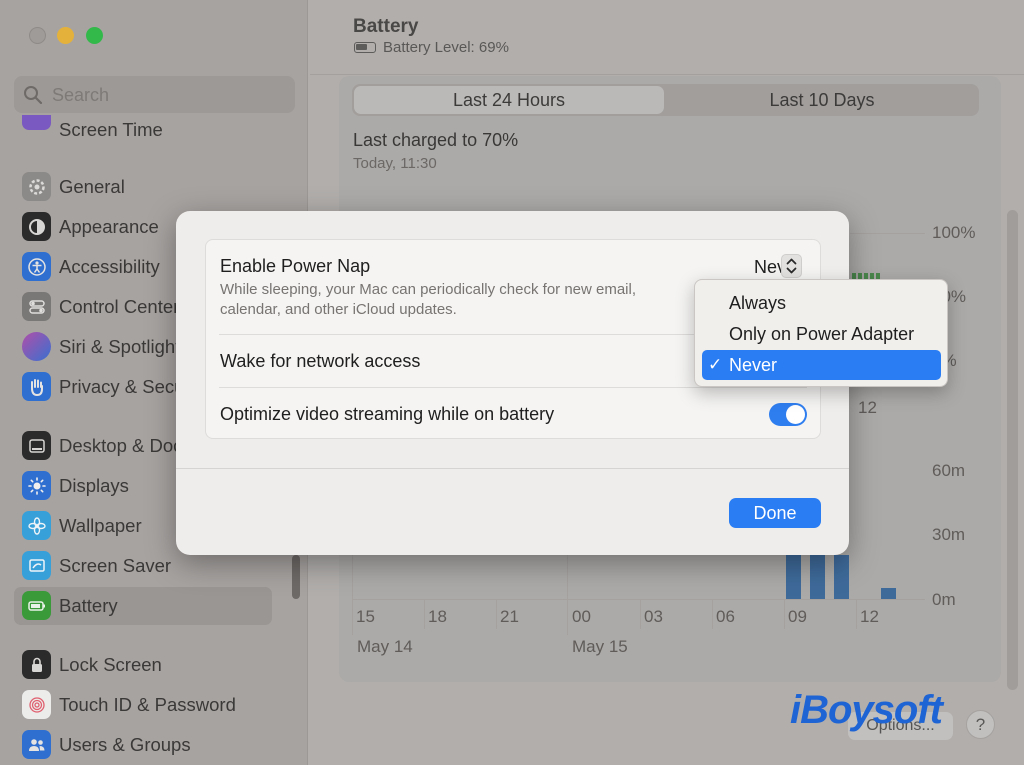 This screenshot has height=765, width=1024. Describe the element at coordinates (1012, 450) in the screenshot. I see `main-scrollbar` at that location.